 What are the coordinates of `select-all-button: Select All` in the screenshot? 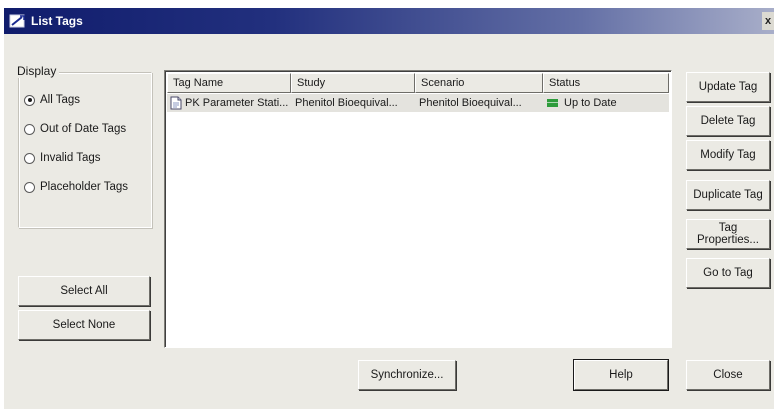 It's located at (84, 291).